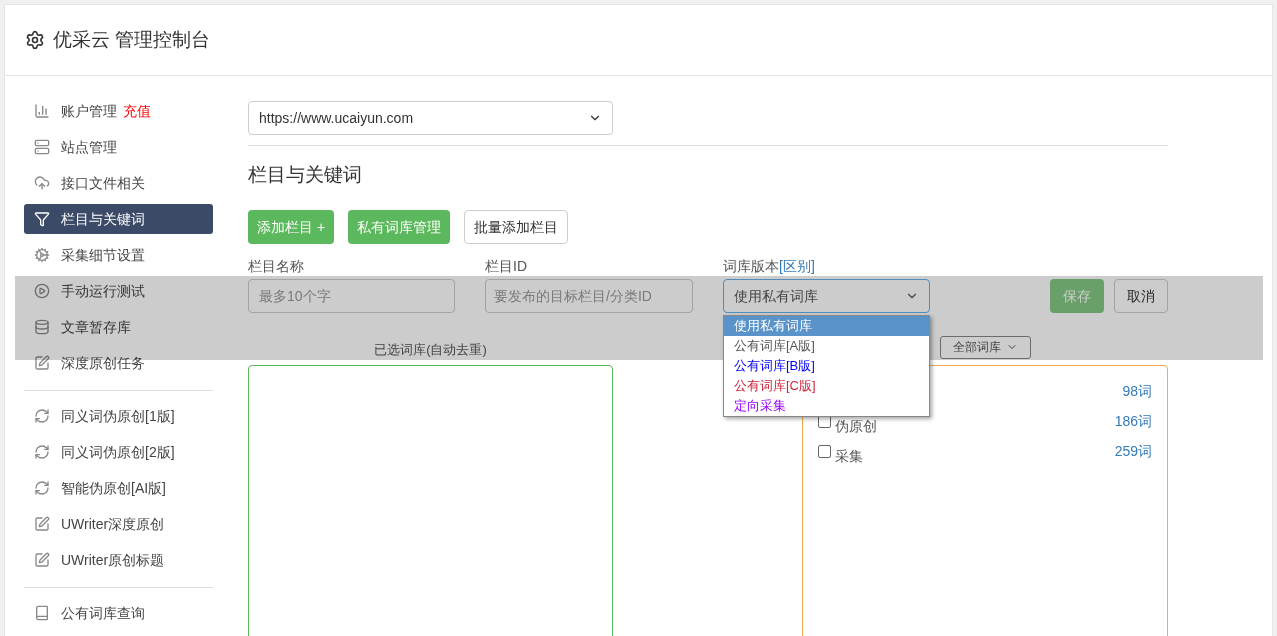 The image size is (1277, 636). Describe the element at coordinates (89, 147) in the screenshot. I see `sidebar-label: 站点管理` at that location.